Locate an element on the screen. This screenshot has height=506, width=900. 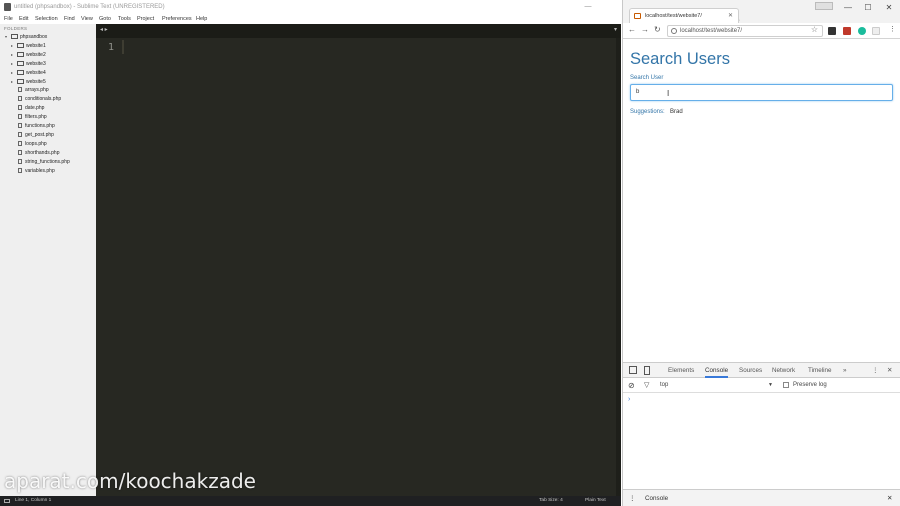
tree-file: conditionals.php is located at coordinates (39, 99).